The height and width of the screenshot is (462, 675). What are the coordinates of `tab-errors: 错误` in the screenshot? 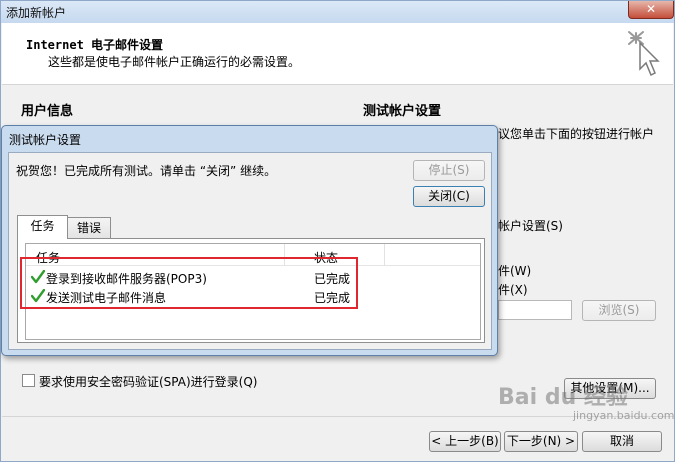 It's located at (89, 228).